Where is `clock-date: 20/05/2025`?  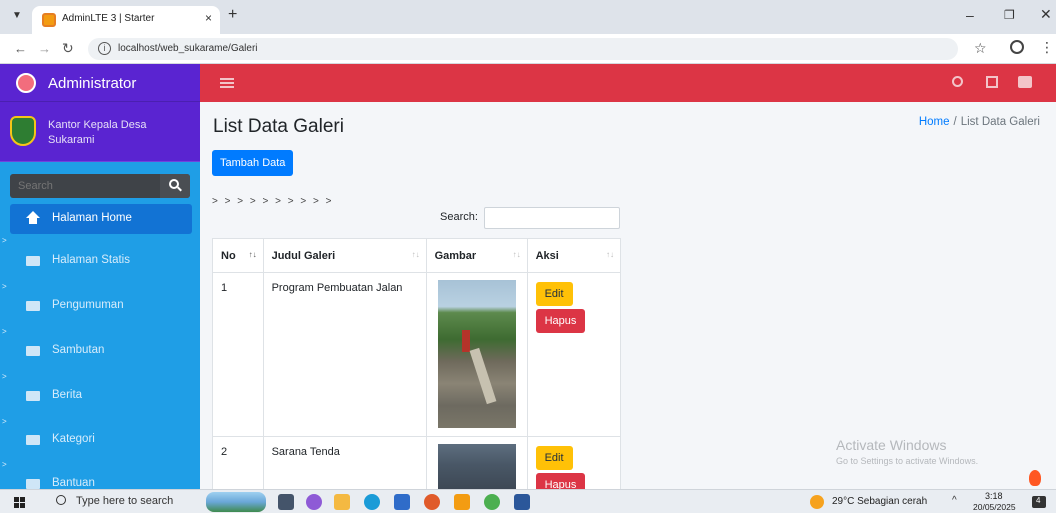
clock-date: 20/05/2025 is located at coordinates (994, 507).